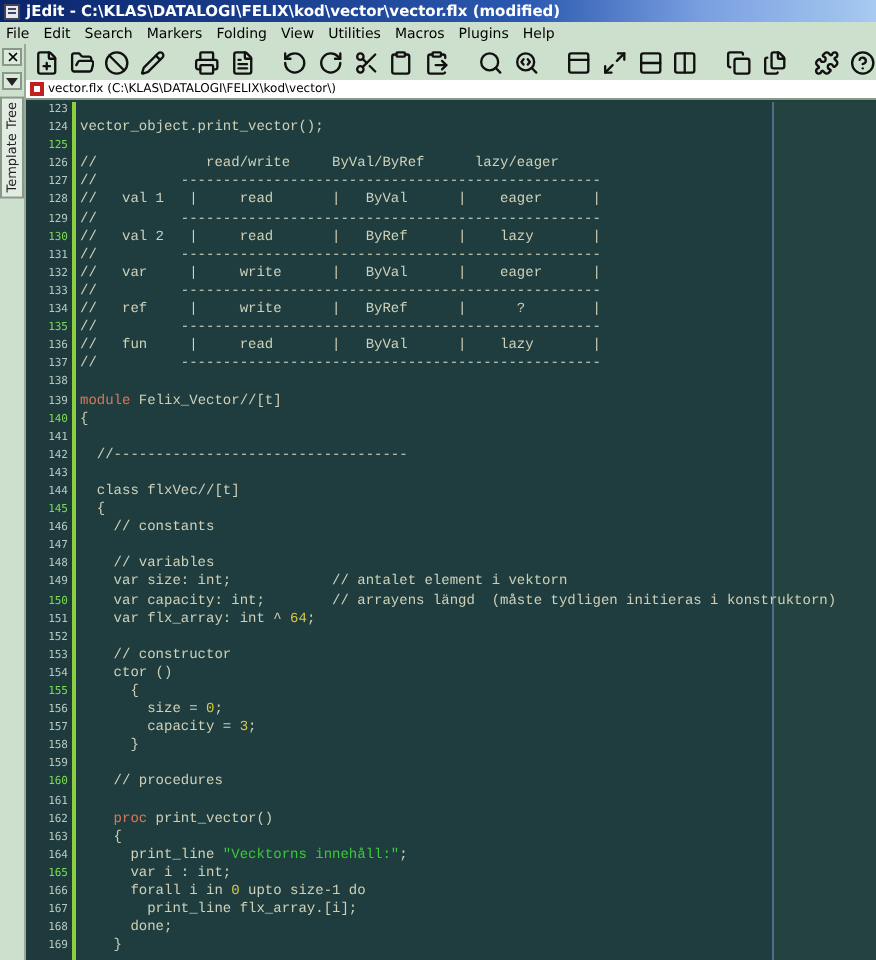 This screenshot has height=960, width=876. Describe the element at coordinates (330, 62) in the screenshot. I see `redo-icon` at that location.